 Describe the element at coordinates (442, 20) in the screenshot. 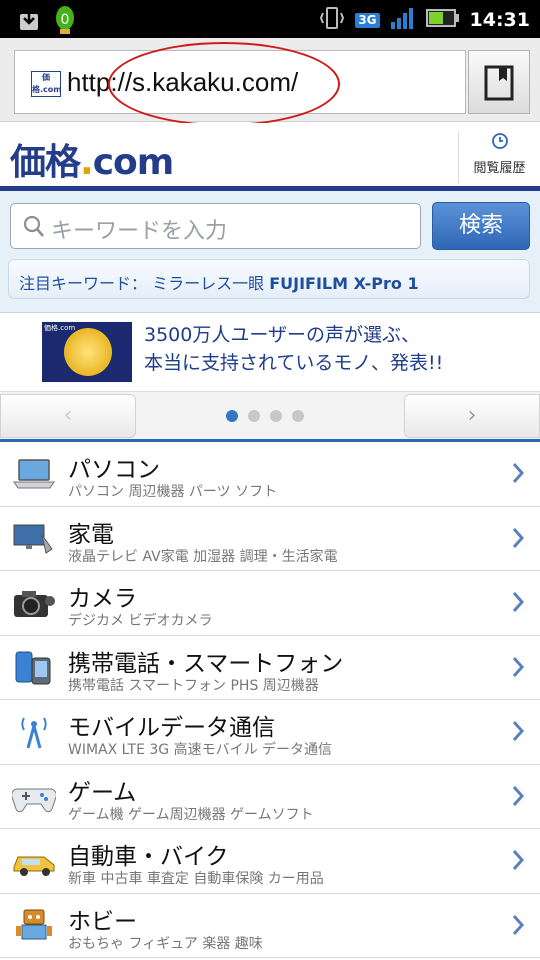

I see `battery-icon` at that location.